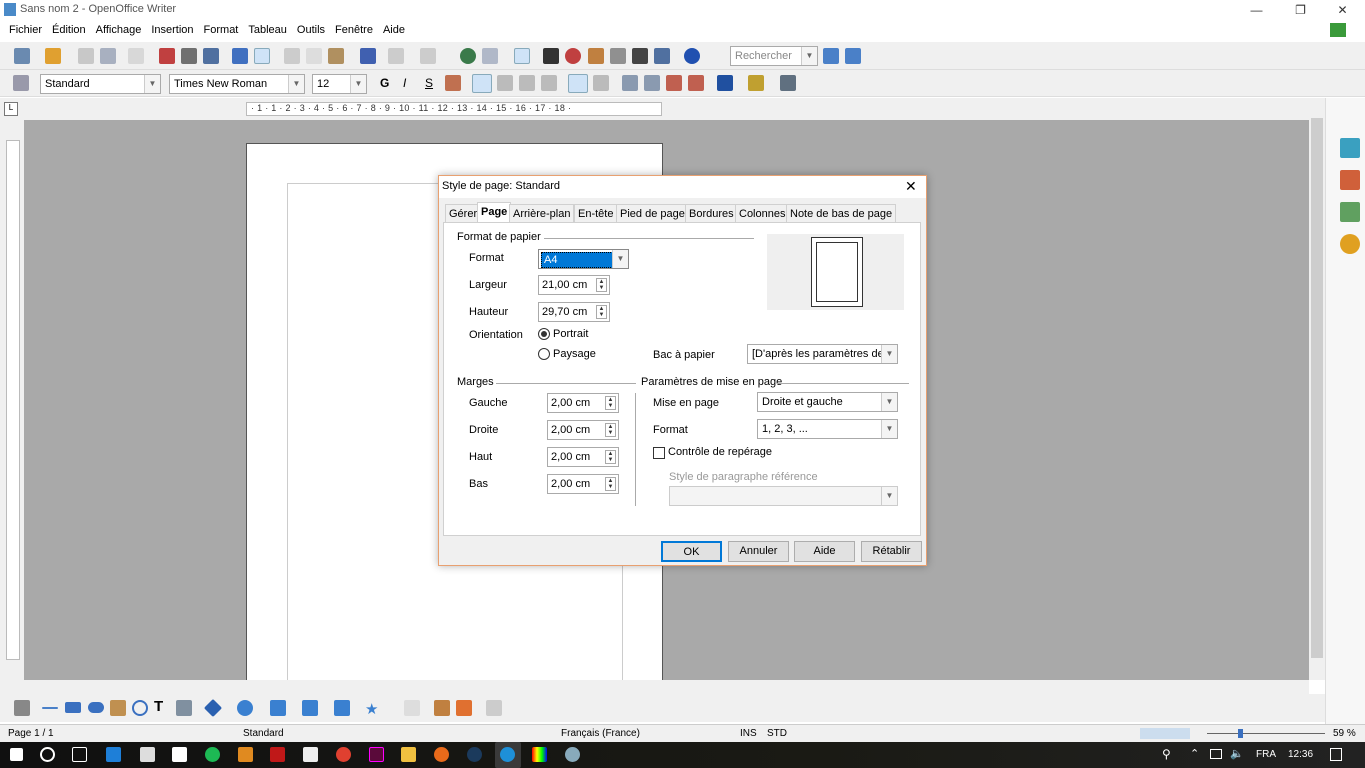  What do you see at coordinates (692, 56) in the screenshot?
I see `help-icon` at bounding box center [692, 56].